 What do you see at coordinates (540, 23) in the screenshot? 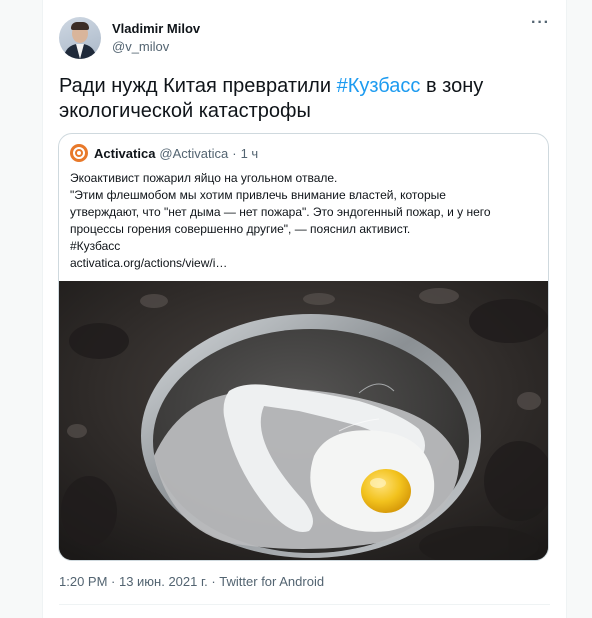
I see `more-horizontal-icon: ···` at bounding box center [540, 23].